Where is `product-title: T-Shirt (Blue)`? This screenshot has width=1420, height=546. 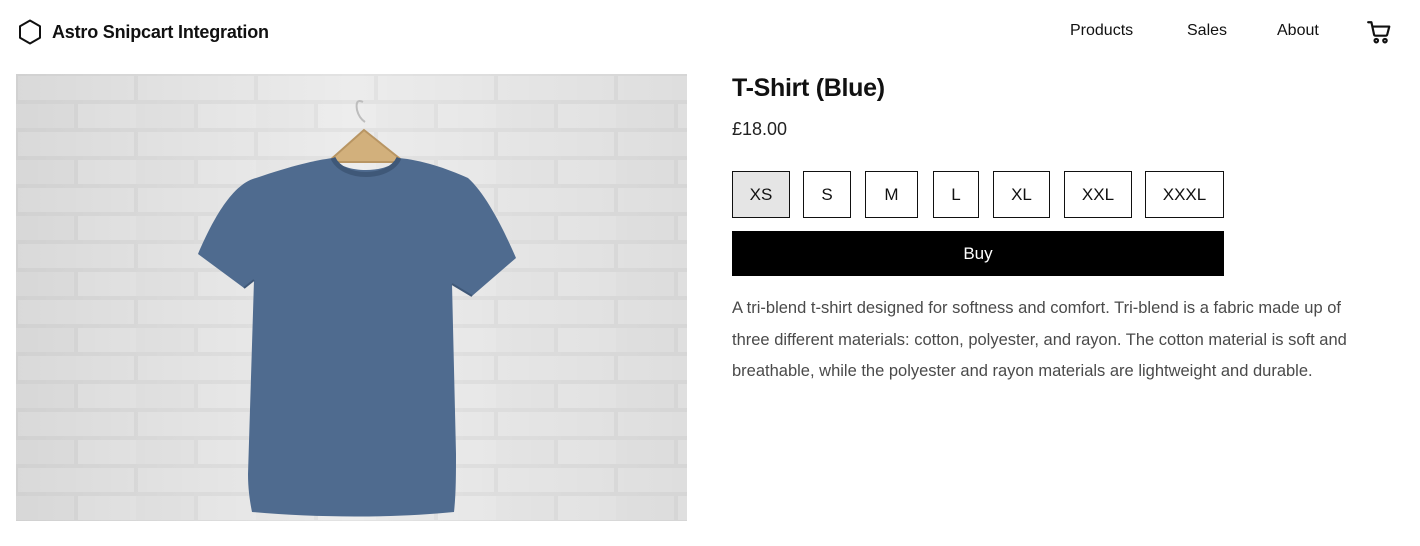
product-title: T-Shirt (Blue) is located at coordinates (808, 88).